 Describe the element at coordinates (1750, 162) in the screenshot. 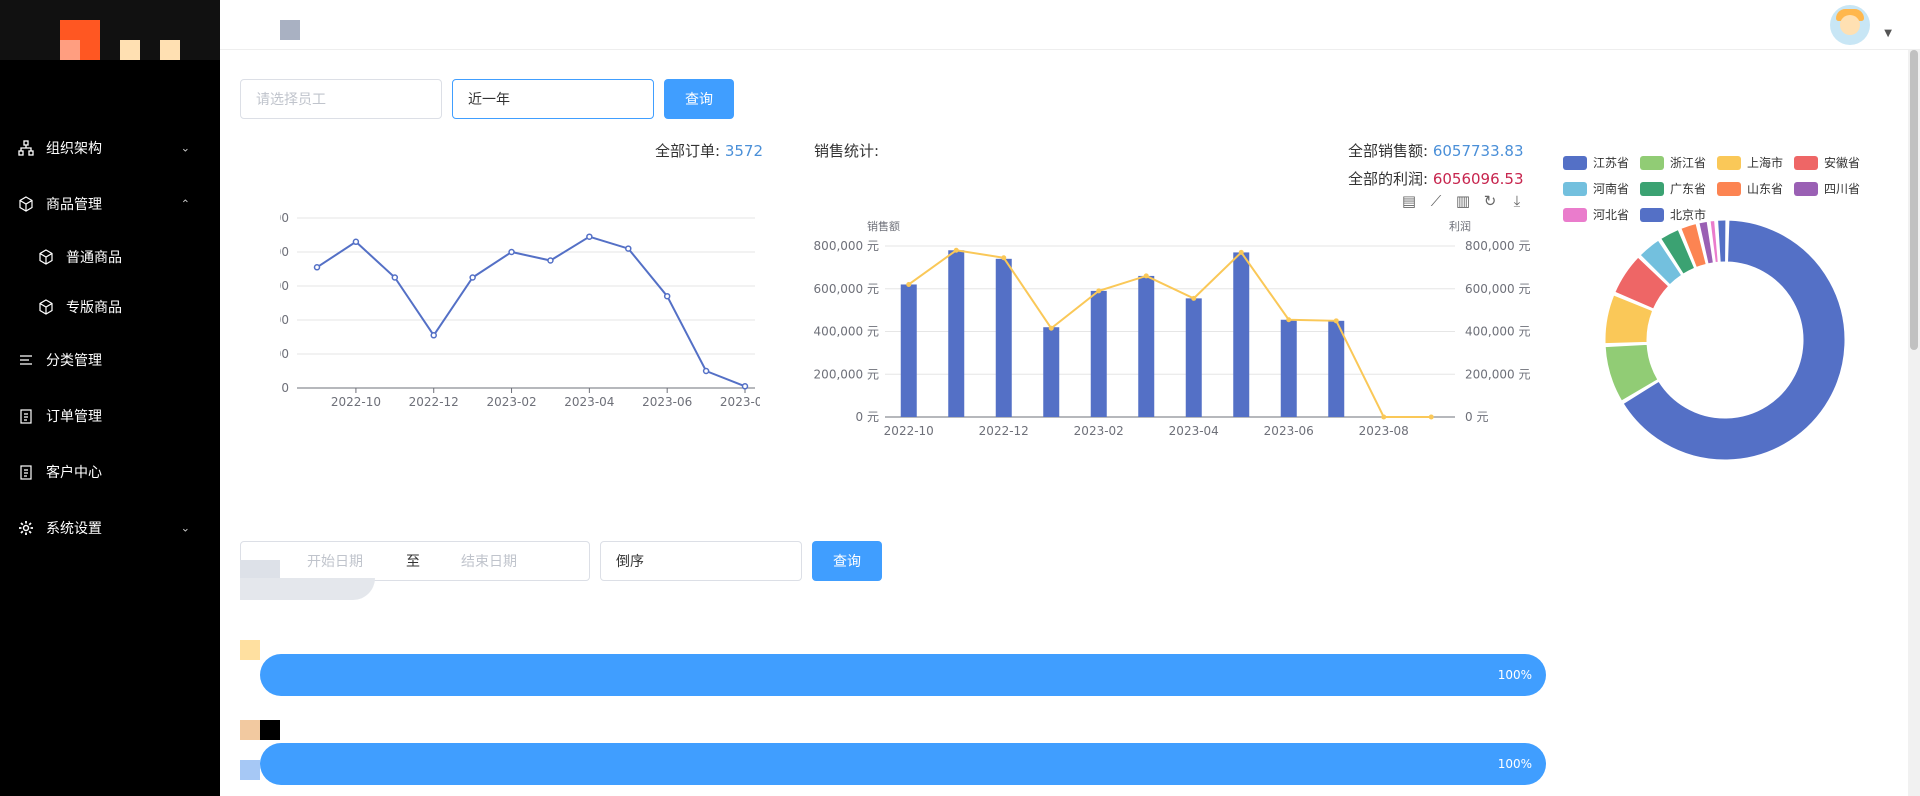

I see `legend-item: 上海市` at that location.